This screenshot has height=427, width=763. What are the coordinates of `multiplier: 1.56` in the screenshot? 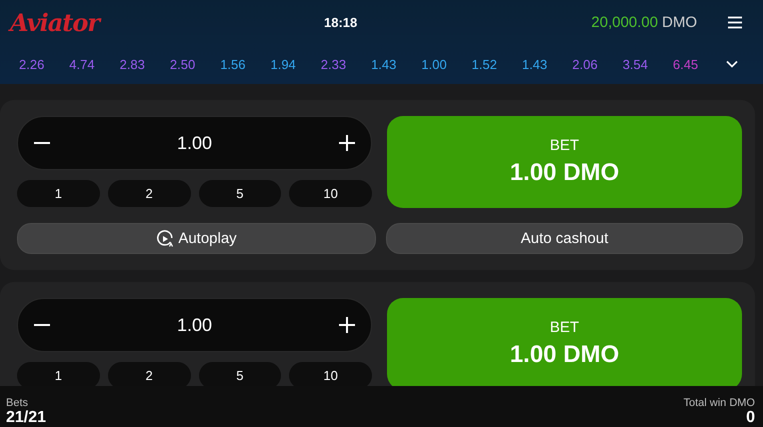 It's located at (233, 64).